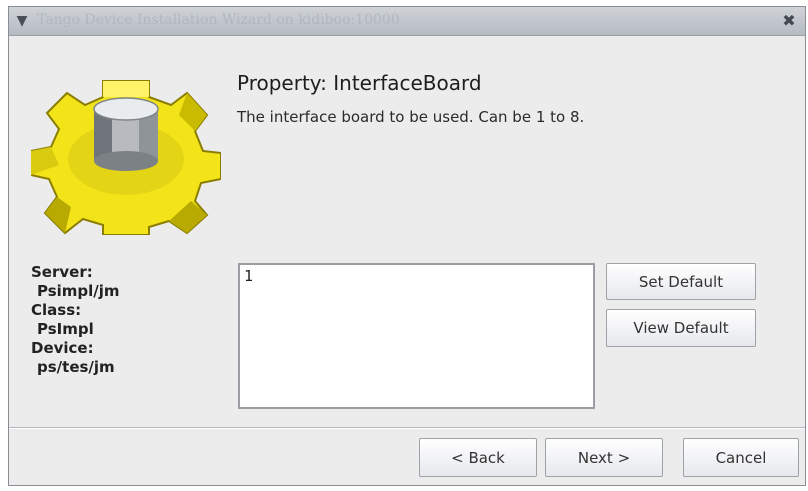 The image size is (808, 491). What do you see at coordinates (22, 21) in the screenshot?
I see `chevron-down-icon: ▼` at bounding box center [22, 21].